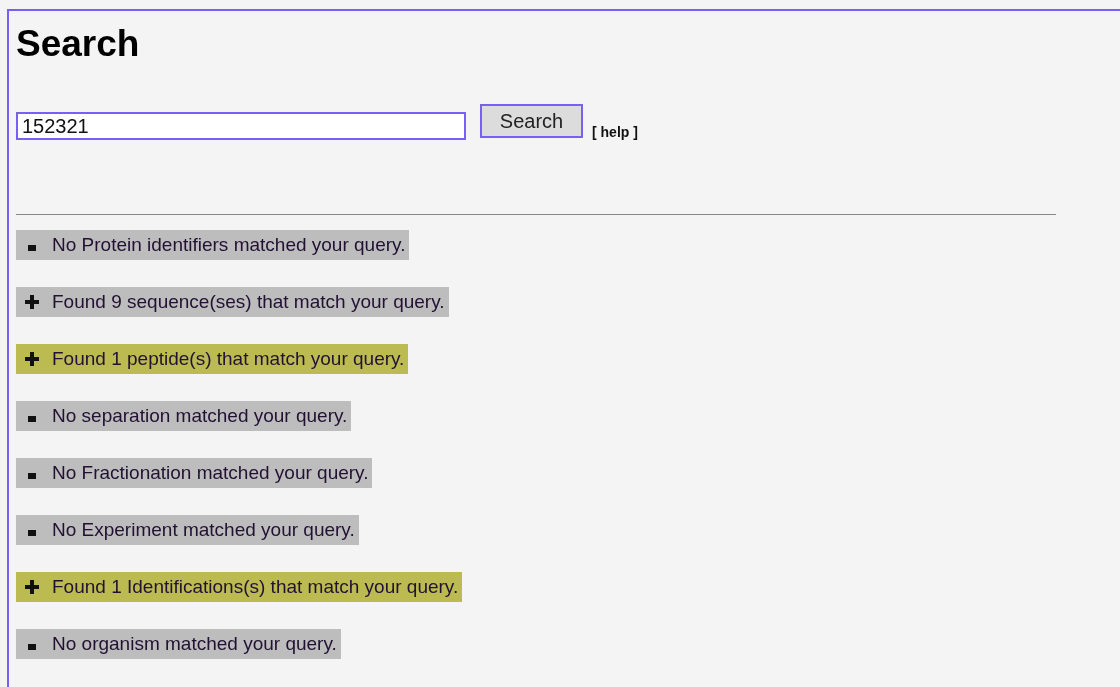 The image size is (1120, 687). I want to click on result-bar: Found 1 peptide(s) that match your query., so click(212, 359).